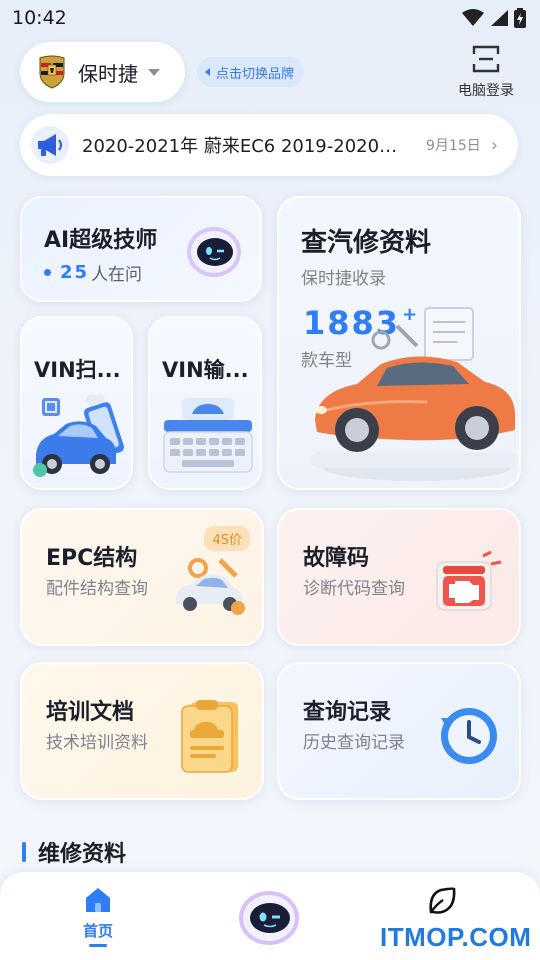  I want to click on status-icons, so click(494, 18).